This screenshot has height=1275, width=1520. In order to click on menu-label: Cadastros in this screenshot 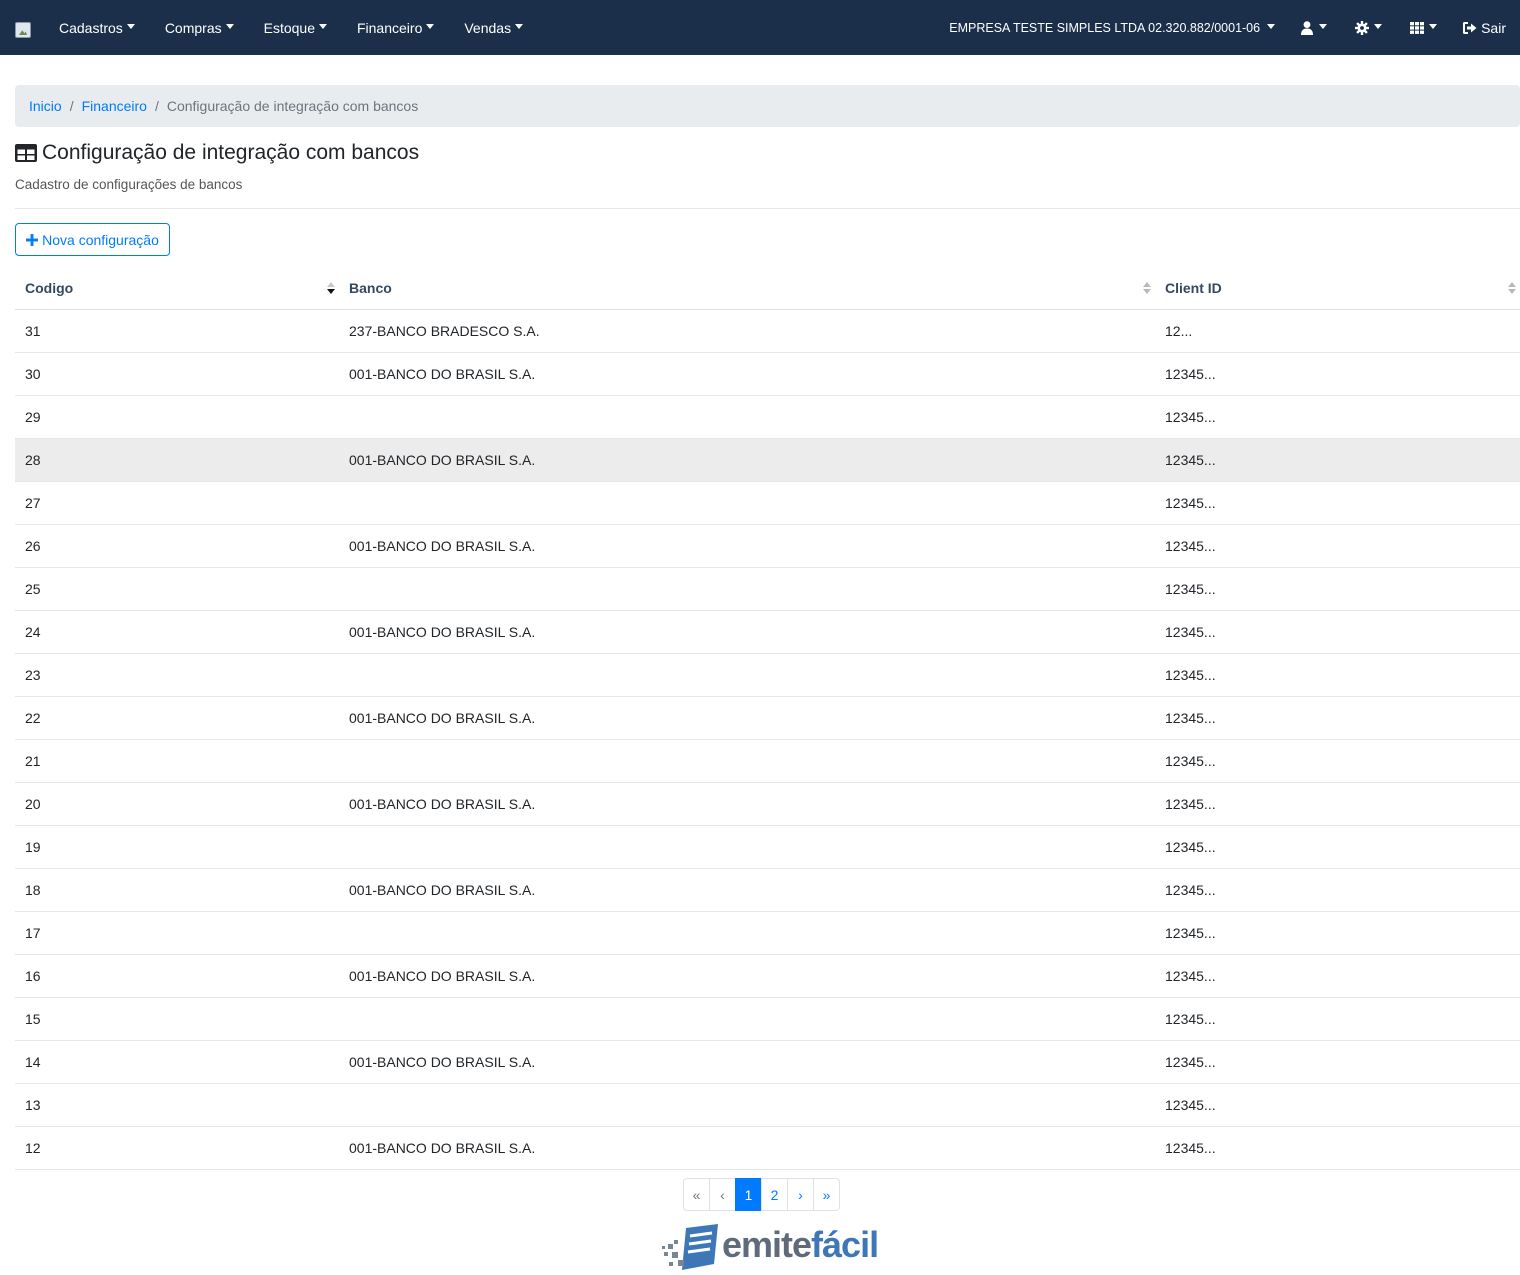, I will do `click(91, 27)`.